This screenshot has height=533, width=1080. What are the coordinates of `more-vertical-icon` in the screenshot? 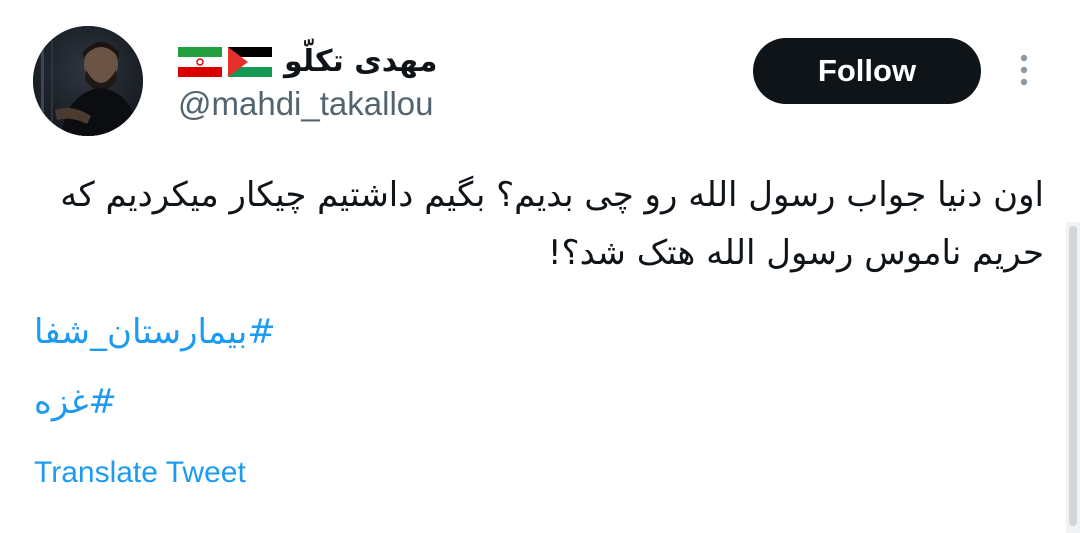 It's located at (1024, 70).